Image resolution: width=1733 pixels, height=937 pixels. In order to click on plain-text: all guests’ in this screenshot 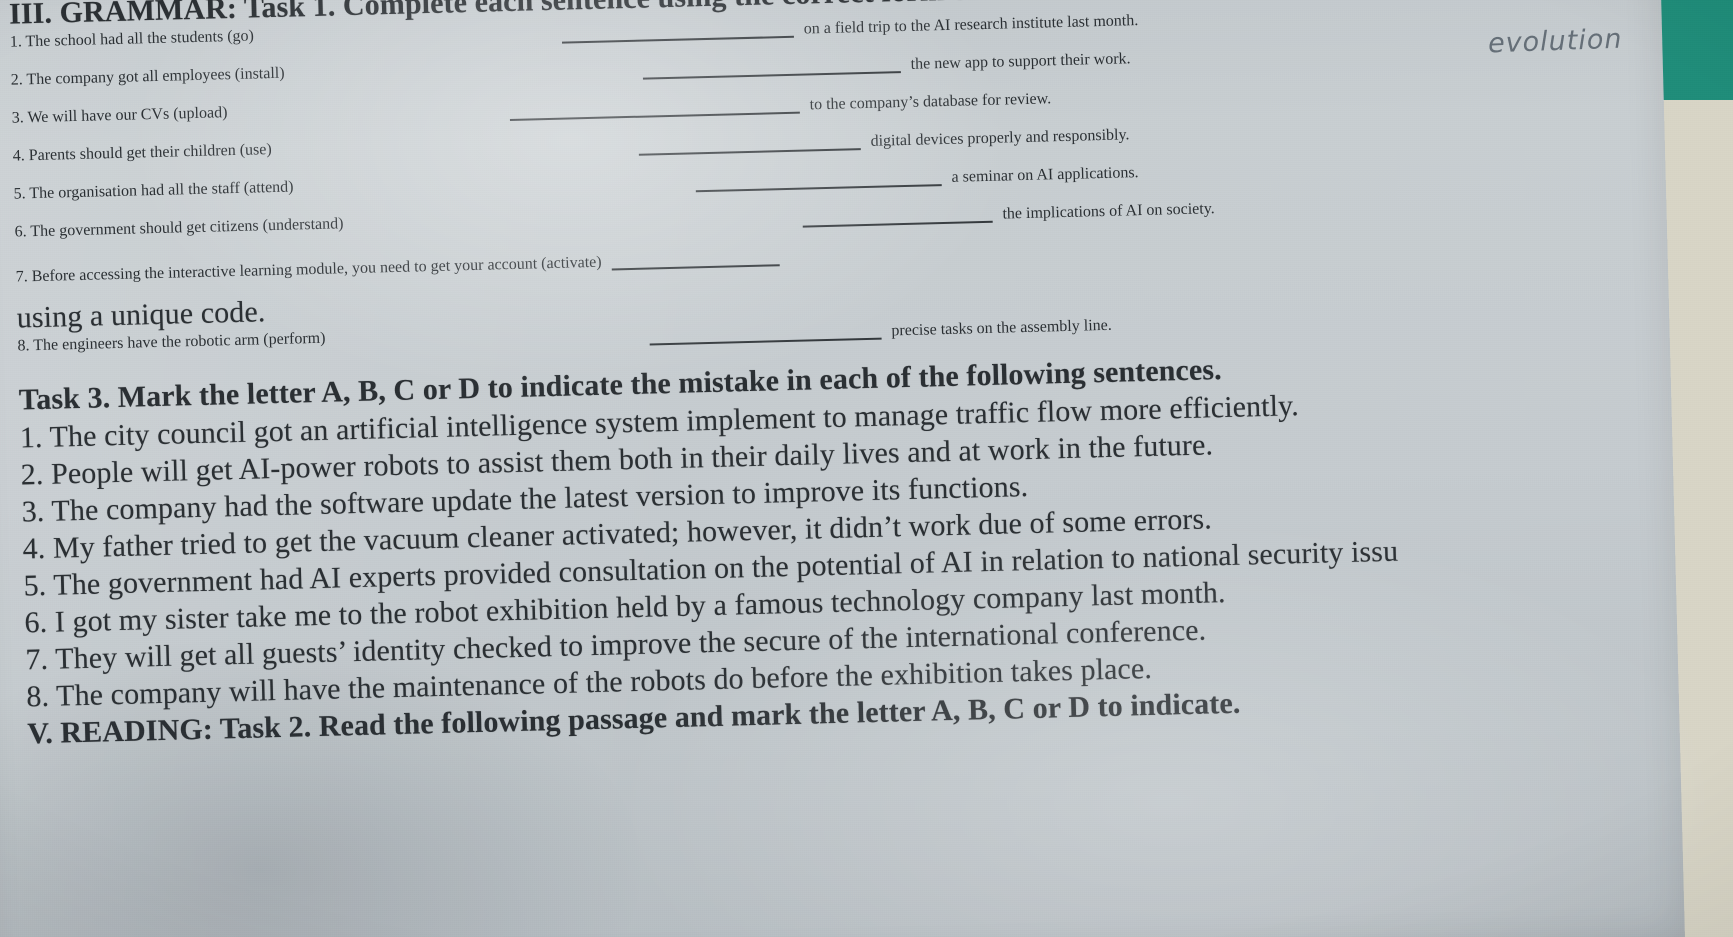, I will do `click(285, 653)`.